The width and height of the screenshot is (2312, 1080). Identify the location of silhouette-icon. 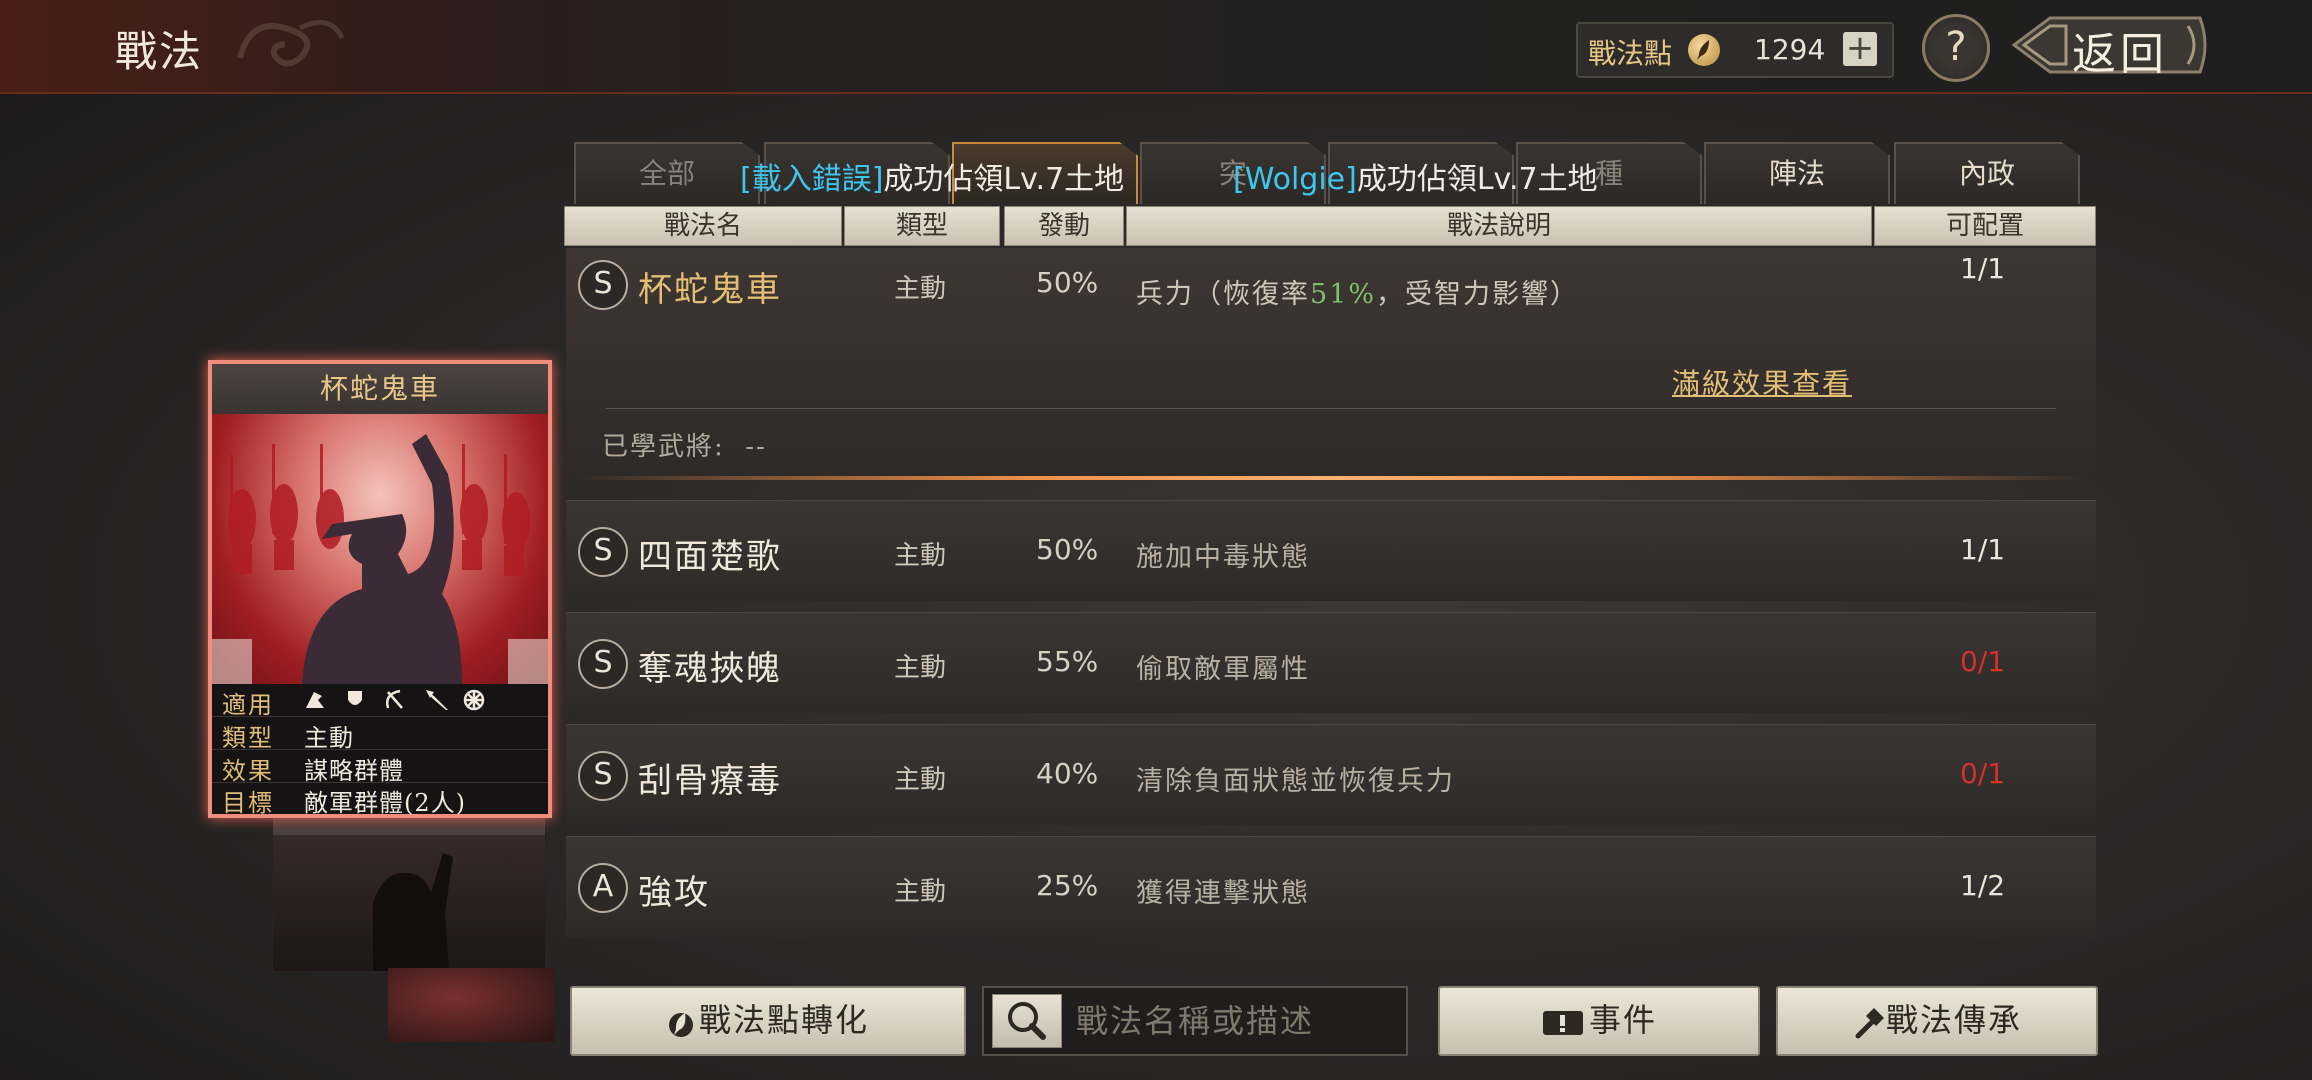
(409, 892).